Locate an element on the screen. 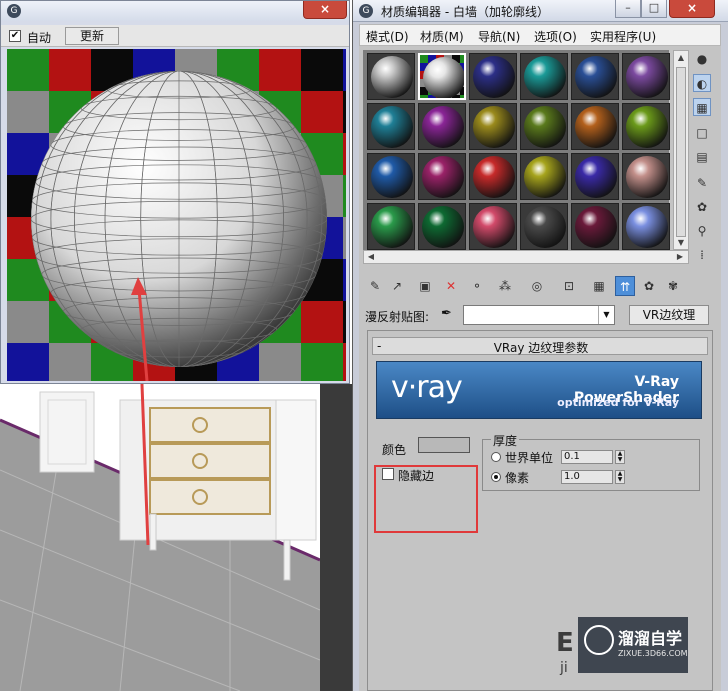 The image size is (728, 691). scroll-thumb is located at coordinates (681, 152).